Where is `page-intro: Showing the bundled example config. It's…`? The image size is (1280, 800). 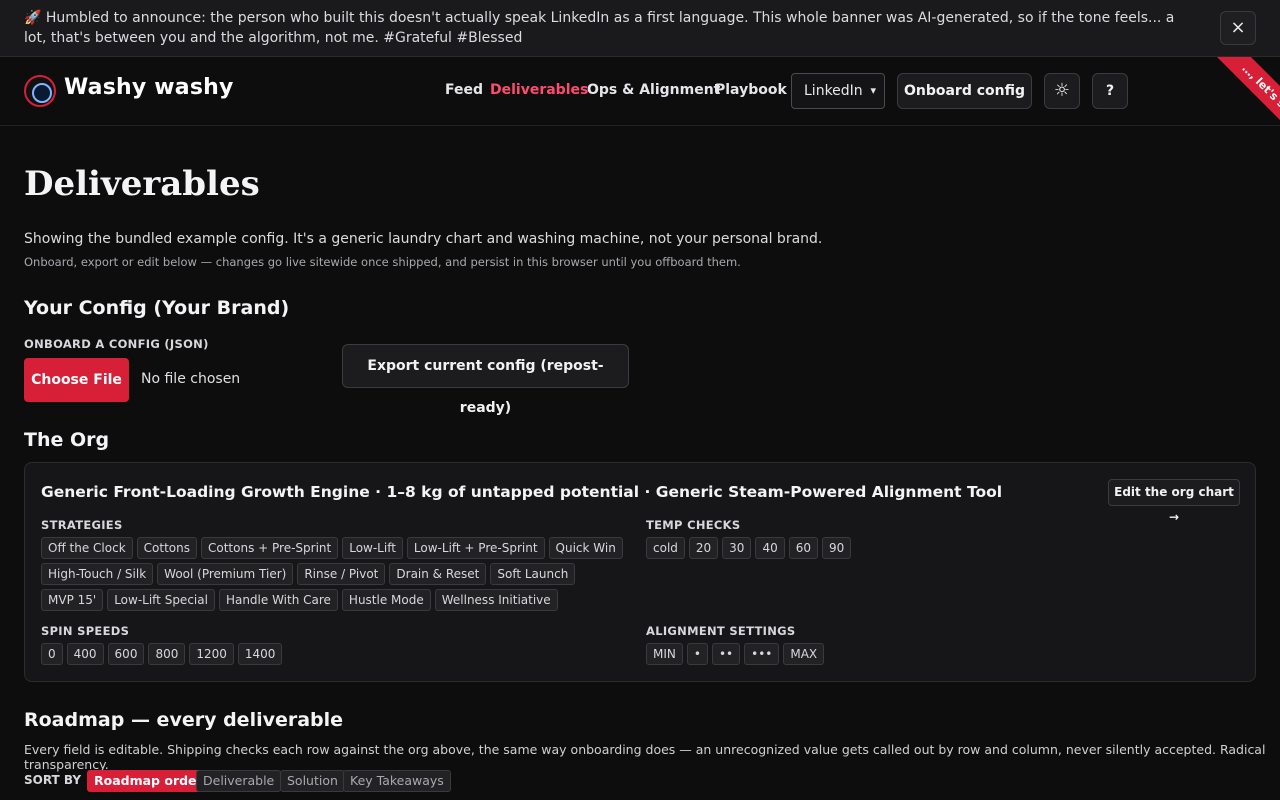 page-intro: Showing the bundled example config. It's… is located at coordinates (423, 239).